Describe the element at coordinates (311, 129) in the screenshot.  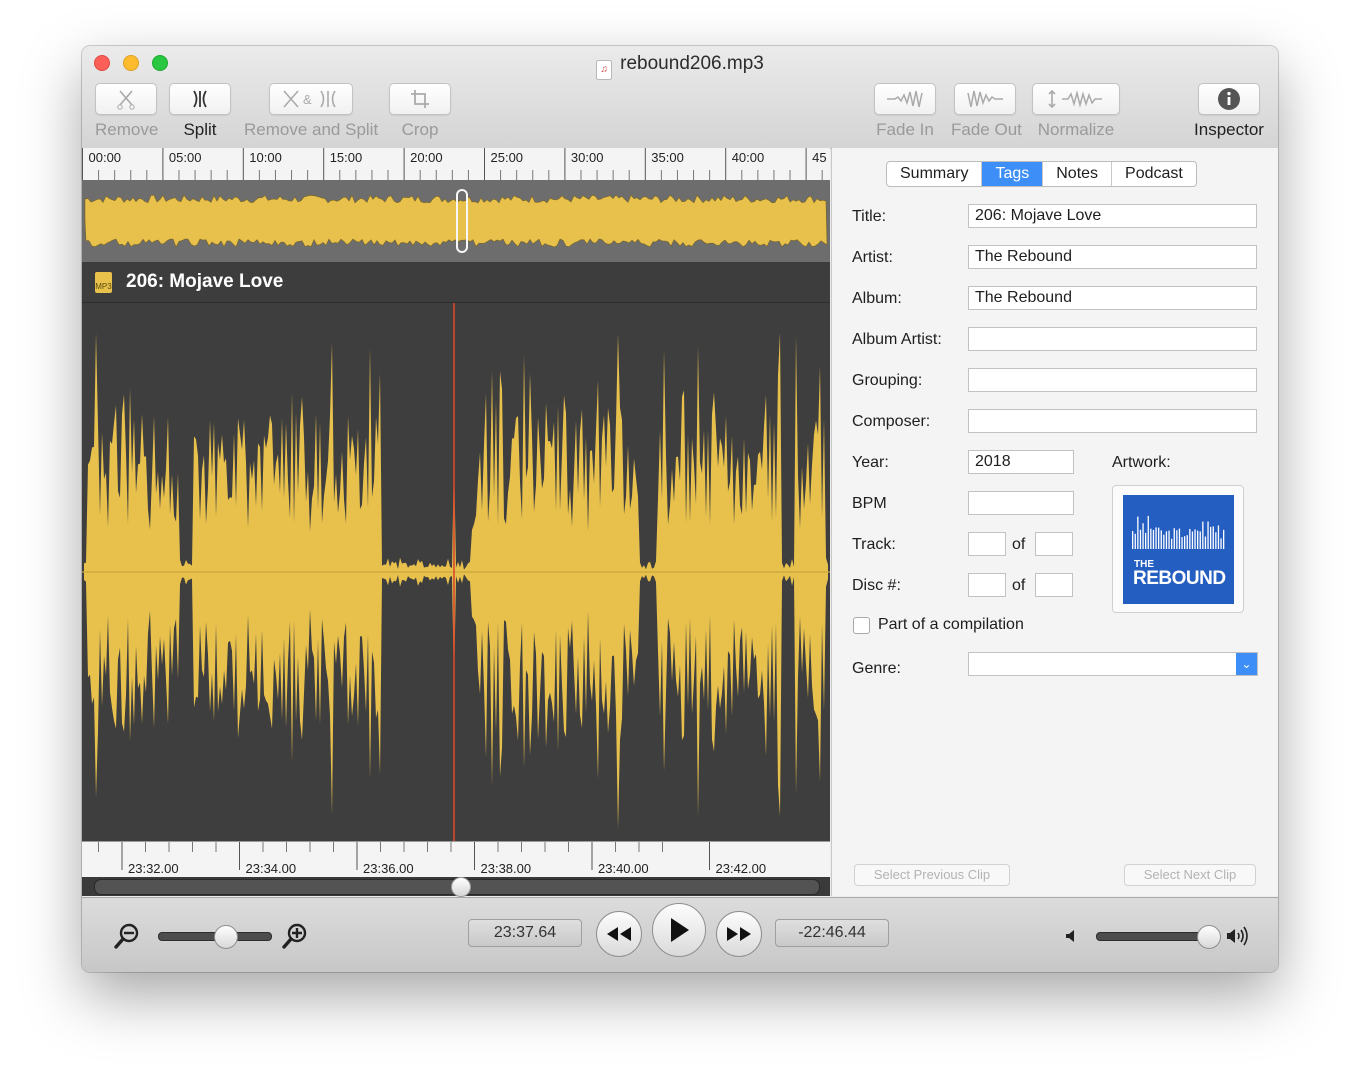
I see `remove-and-split-label: Remove and Split` at that location.